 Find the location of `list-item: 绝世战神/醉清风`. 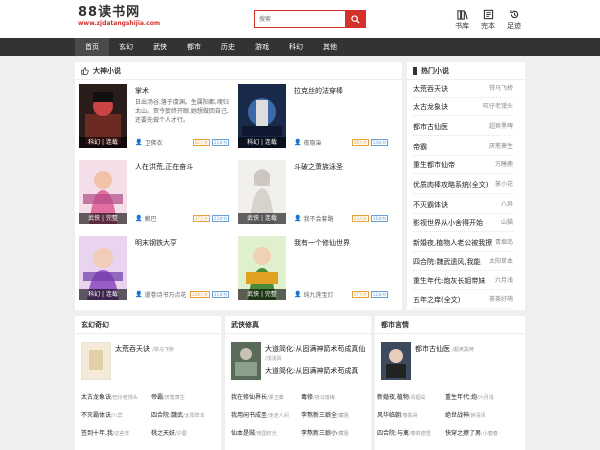

list-item: 绝世战神/醉清风 is located at coordinates (465, 414).